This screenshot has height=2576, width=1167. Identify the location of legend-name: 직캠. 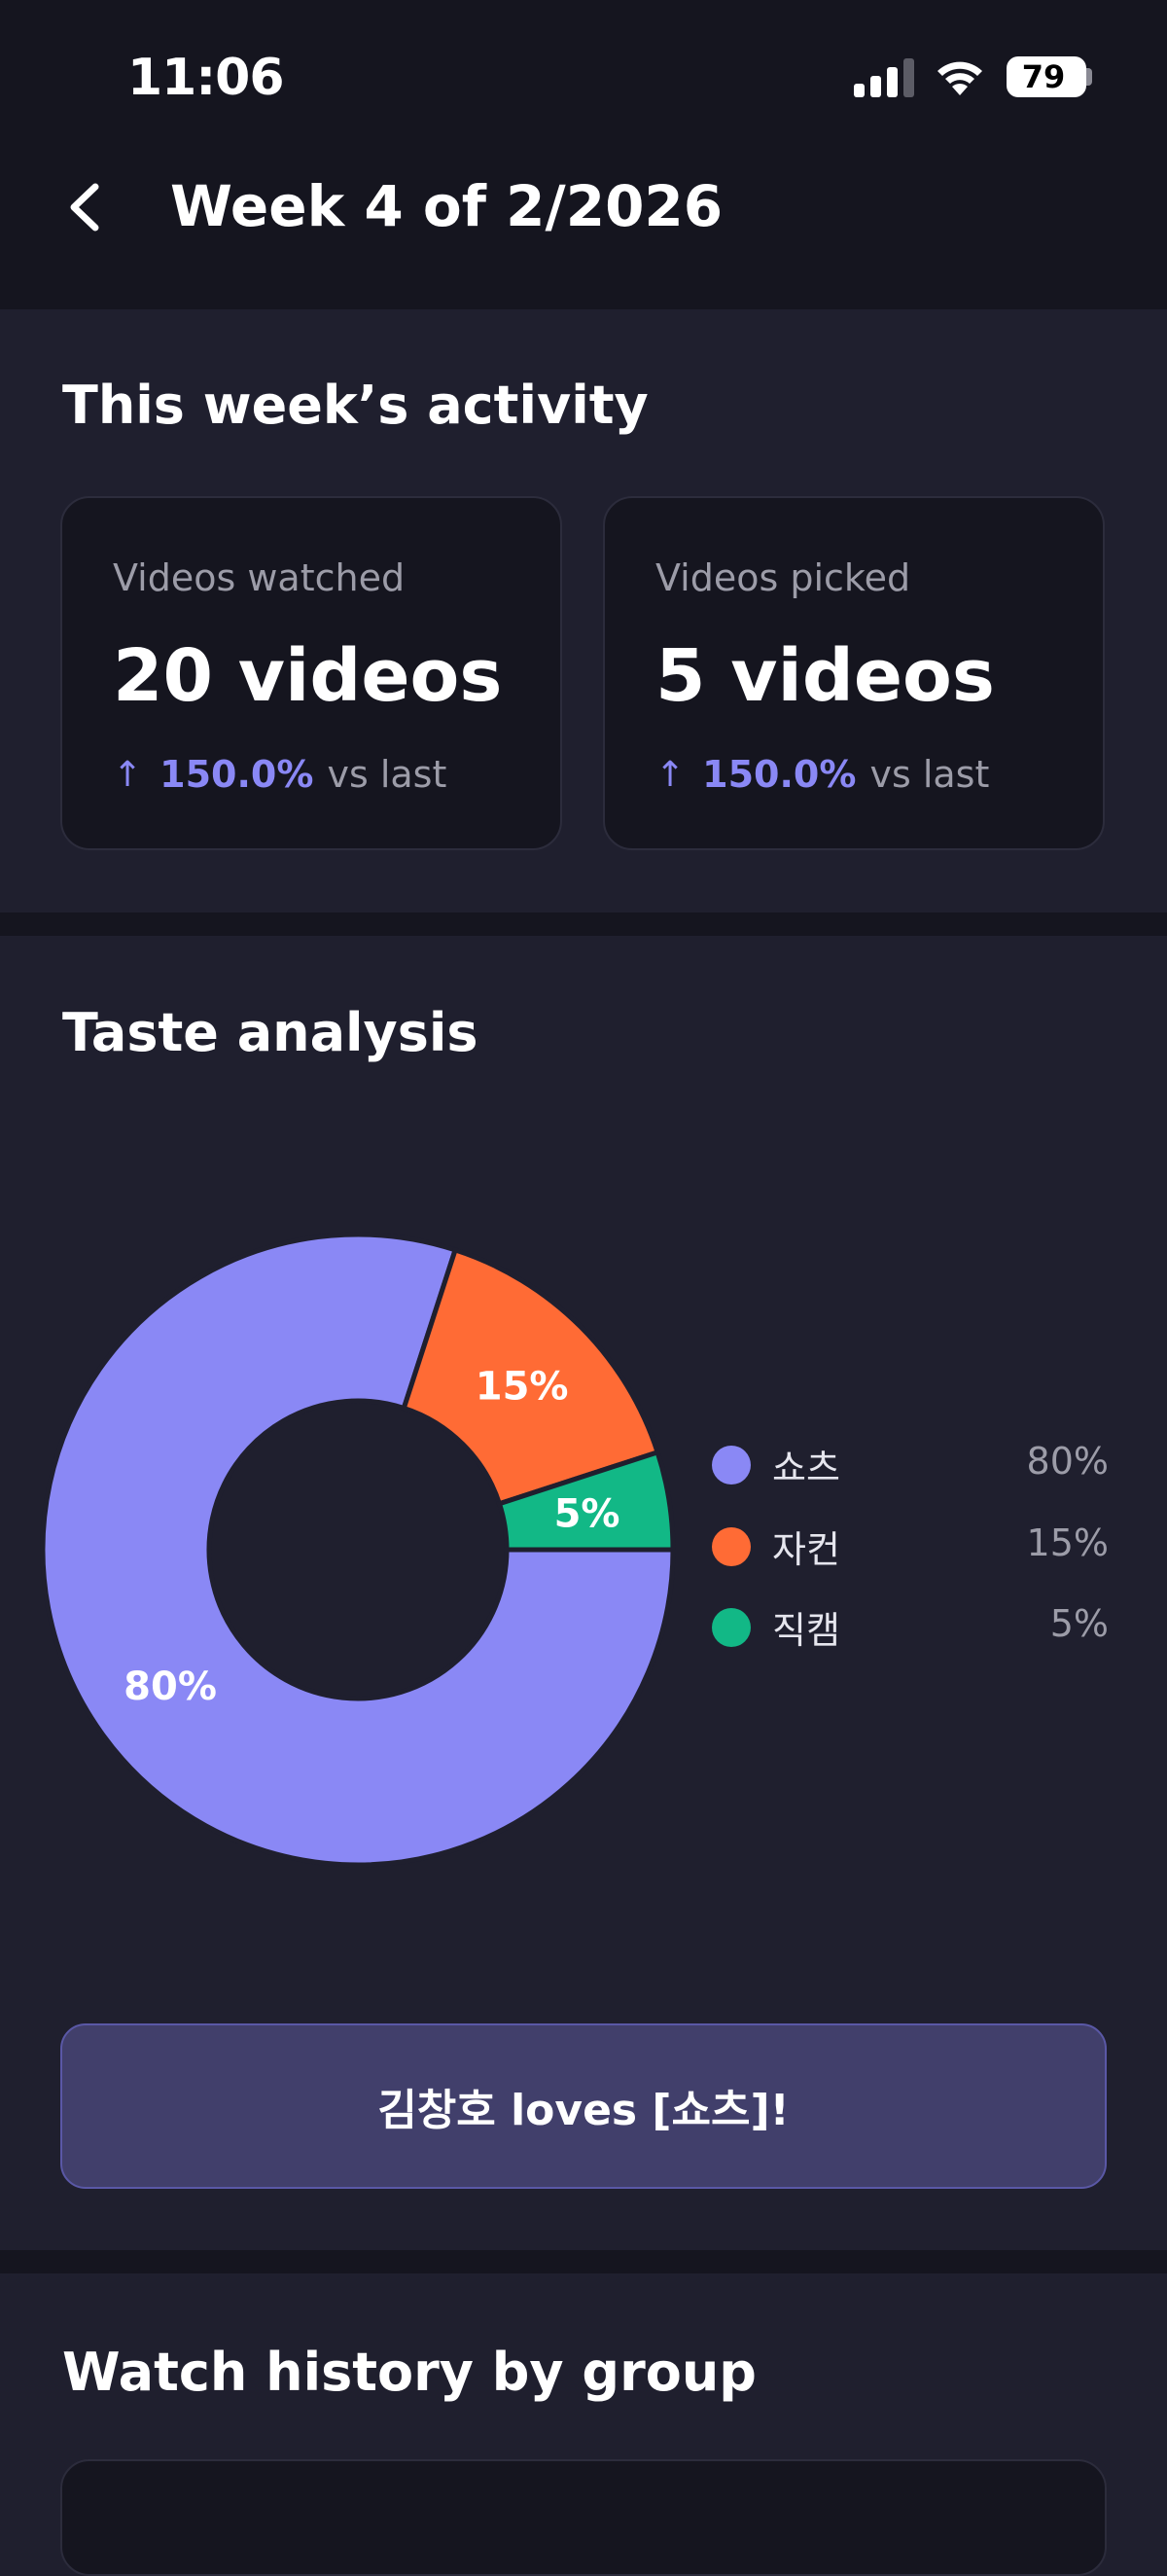
(806, 1630).